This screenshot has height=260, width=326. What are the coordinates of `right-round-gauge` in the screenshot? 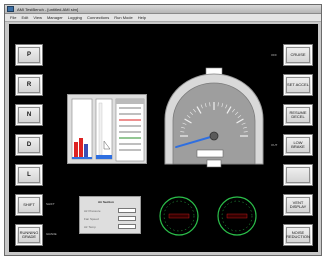 It's located at (237, 216).